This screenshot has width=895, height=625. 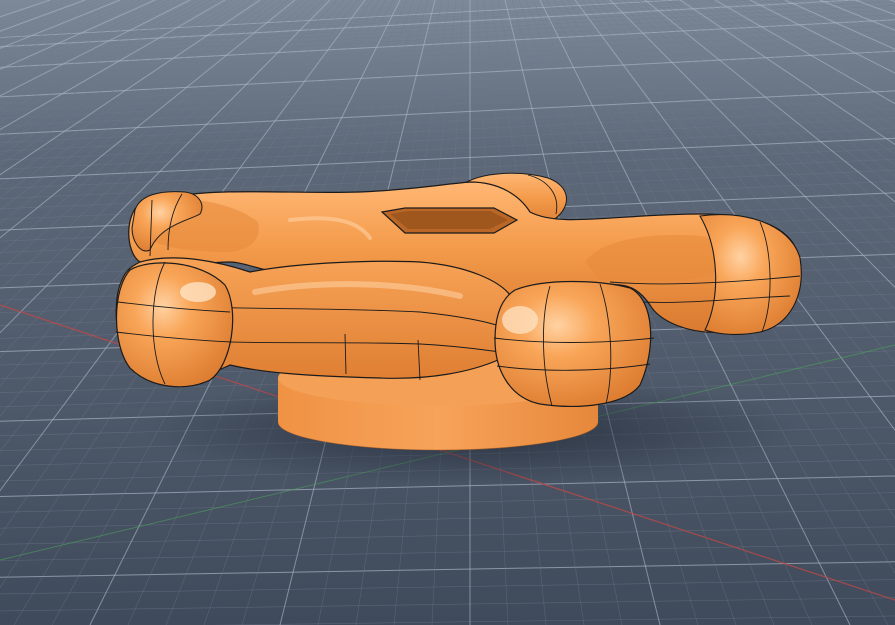 I want to click on front-left-lobe, so click(x=174, y=324).